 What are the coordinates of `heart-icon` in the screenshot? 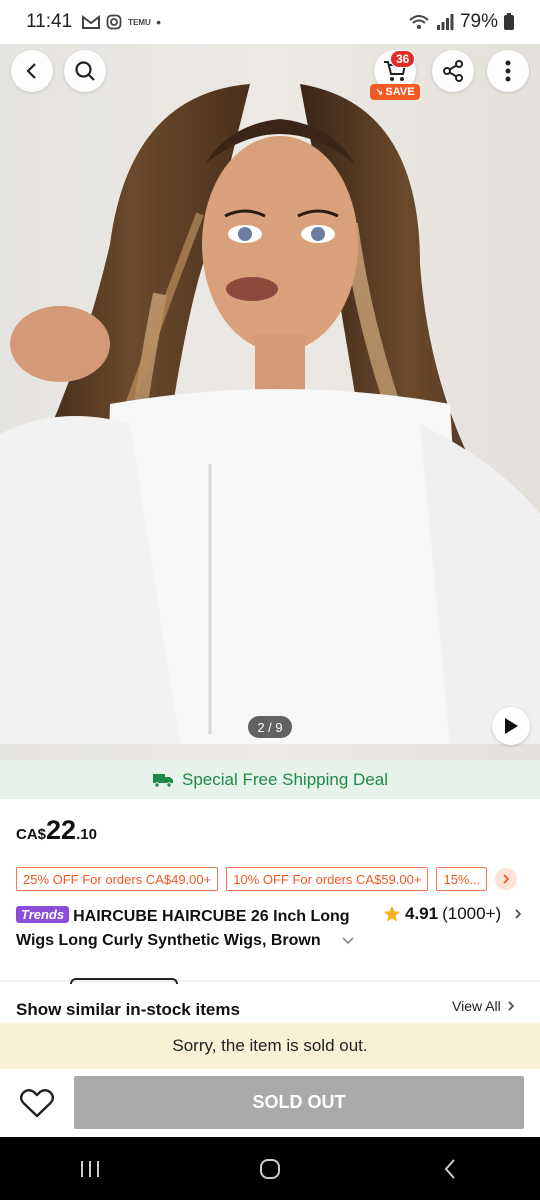 It's located at (37, 1103).